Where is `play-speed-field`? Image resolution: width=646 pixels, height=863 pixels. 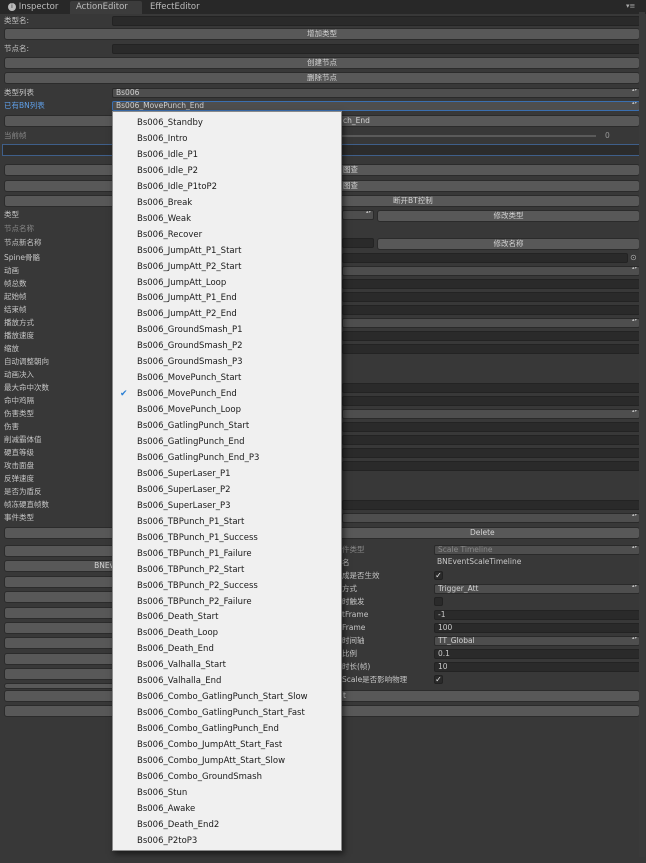 play-speed-field is located at coordinates (491, 336).